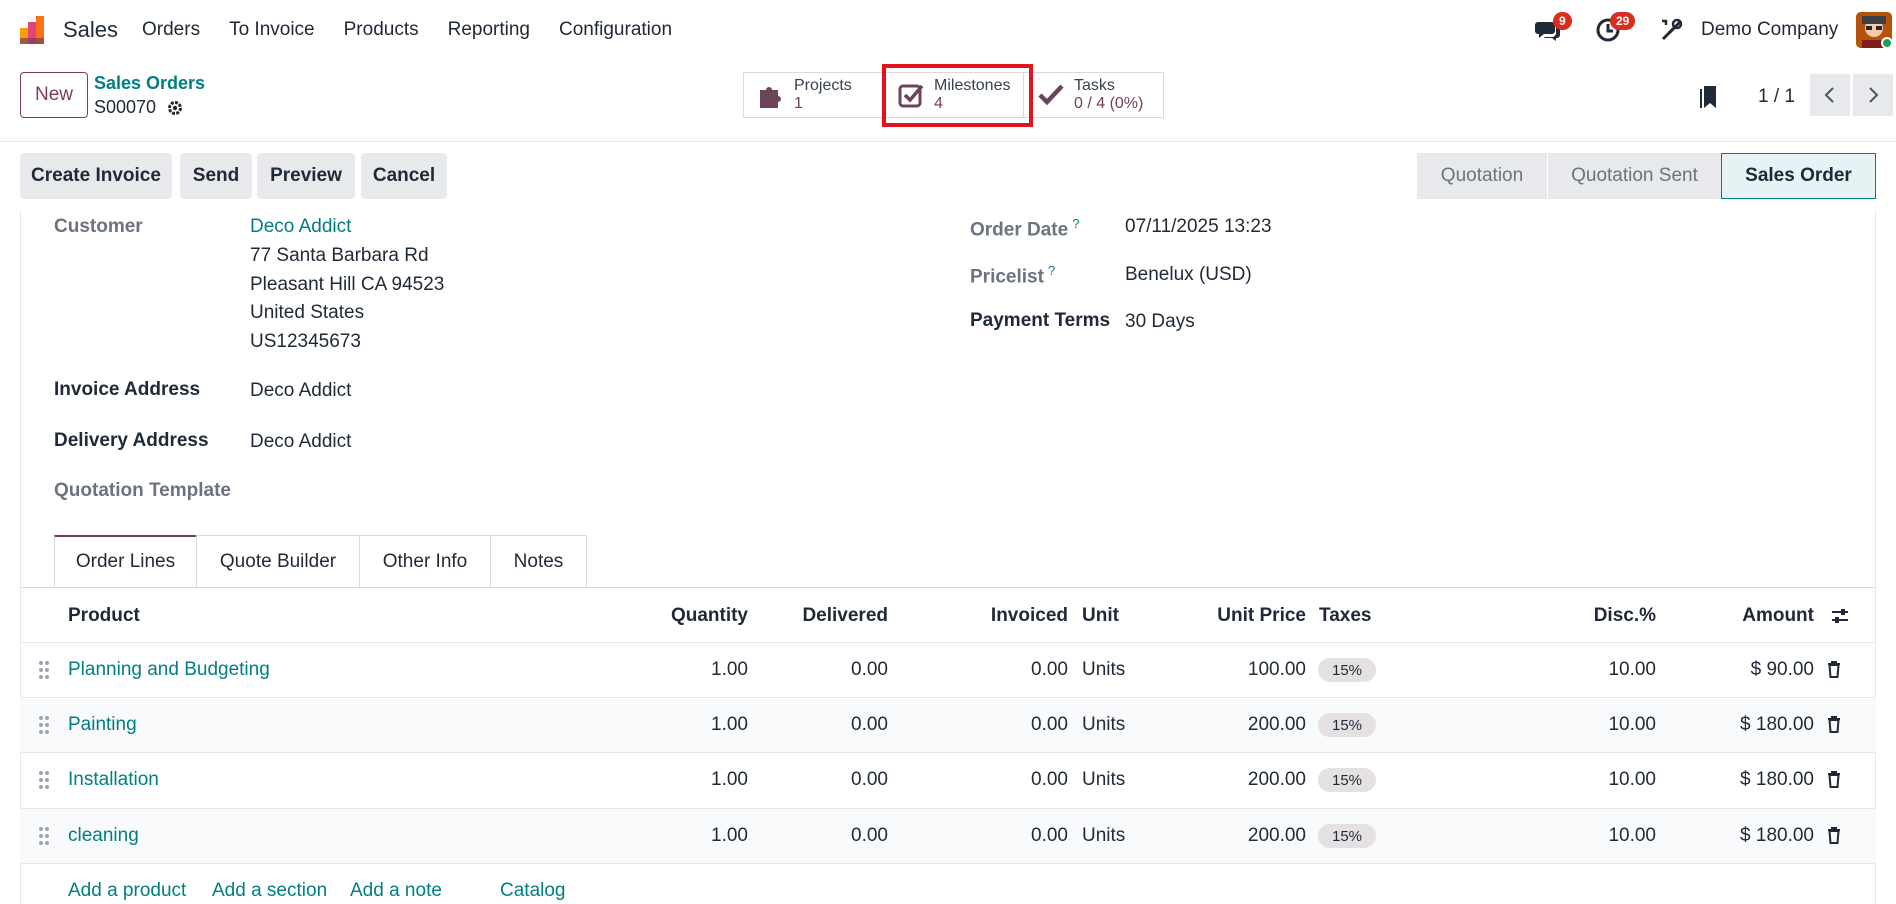  Describe the element at coordinates (1840, 616) in the screenshot. I see `column-settings-icon` at that location.